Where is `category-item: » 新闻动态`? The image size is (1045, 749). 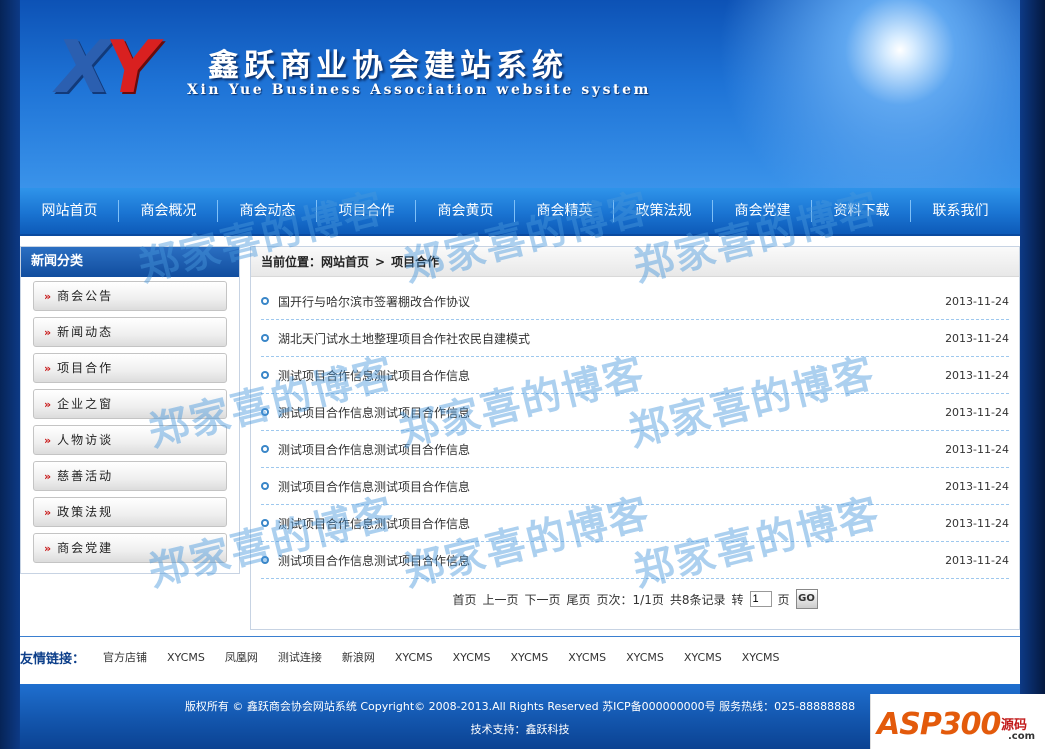 category-item: » 新闻动态 is located at coordinates (130, 332).